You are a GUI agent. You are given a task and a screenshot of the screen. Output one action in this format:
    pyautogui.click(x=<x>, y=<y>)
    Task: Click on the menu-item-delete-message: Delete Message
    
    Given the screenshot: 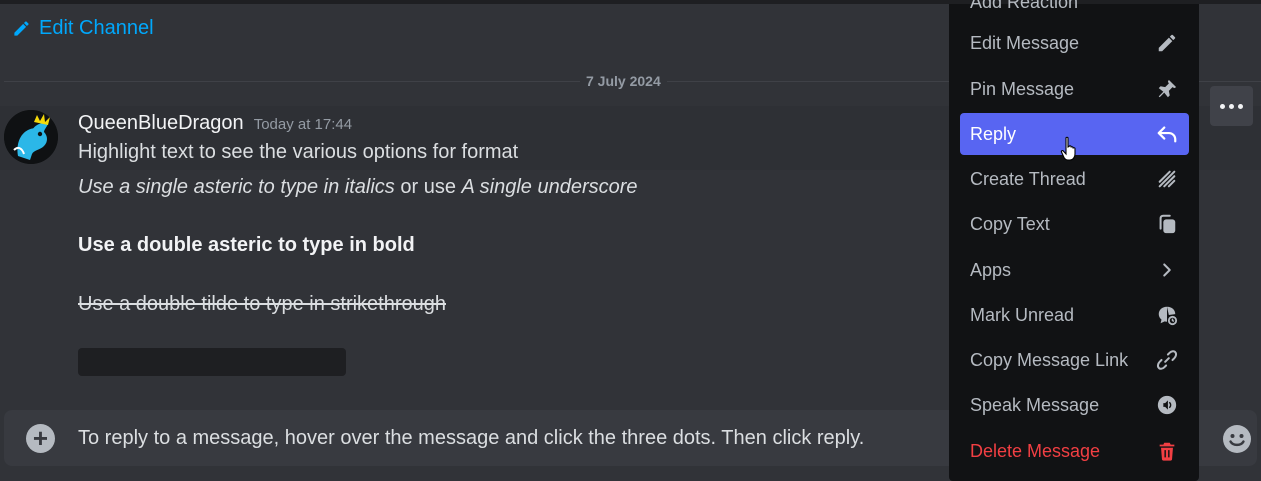 What is the action you would take?
    pyautogui.click(x=1074, y=451)
    